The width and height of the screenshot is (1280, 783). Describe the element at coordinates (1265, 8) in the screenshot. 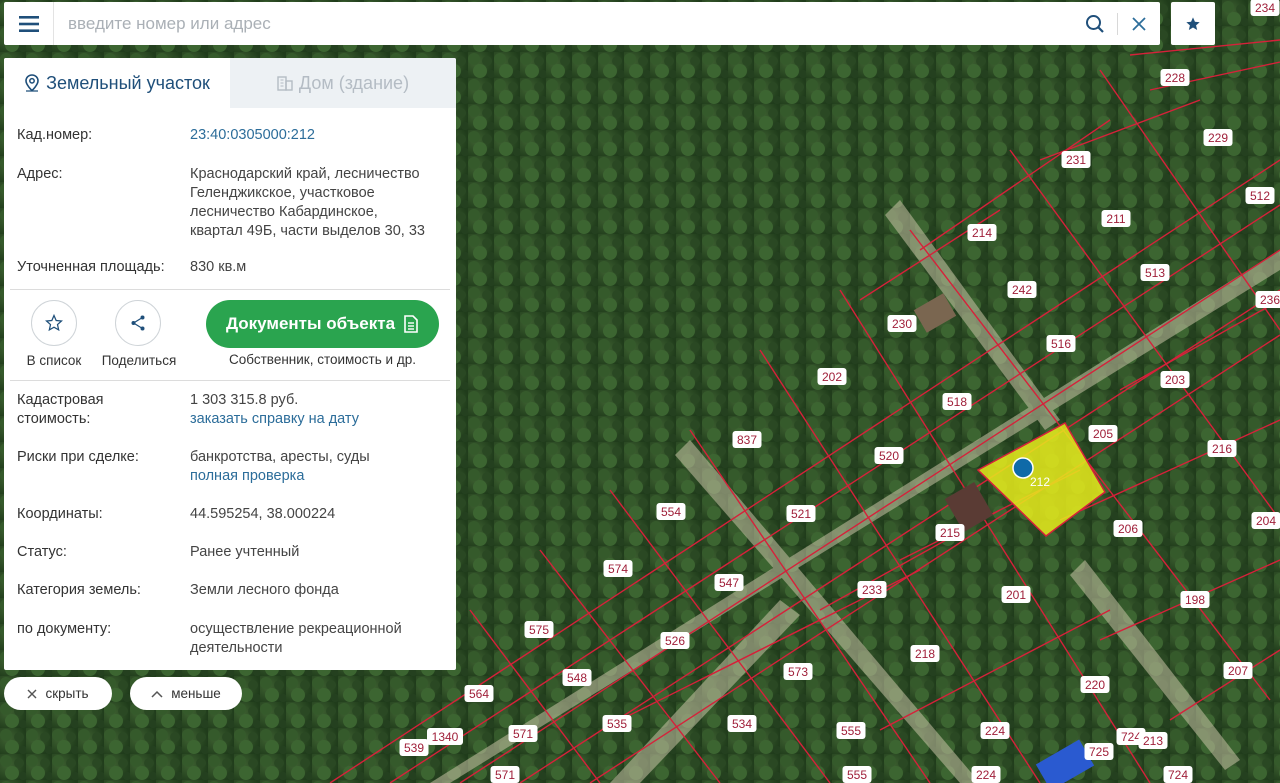

I see `parcel-label-234: 234` at that location.